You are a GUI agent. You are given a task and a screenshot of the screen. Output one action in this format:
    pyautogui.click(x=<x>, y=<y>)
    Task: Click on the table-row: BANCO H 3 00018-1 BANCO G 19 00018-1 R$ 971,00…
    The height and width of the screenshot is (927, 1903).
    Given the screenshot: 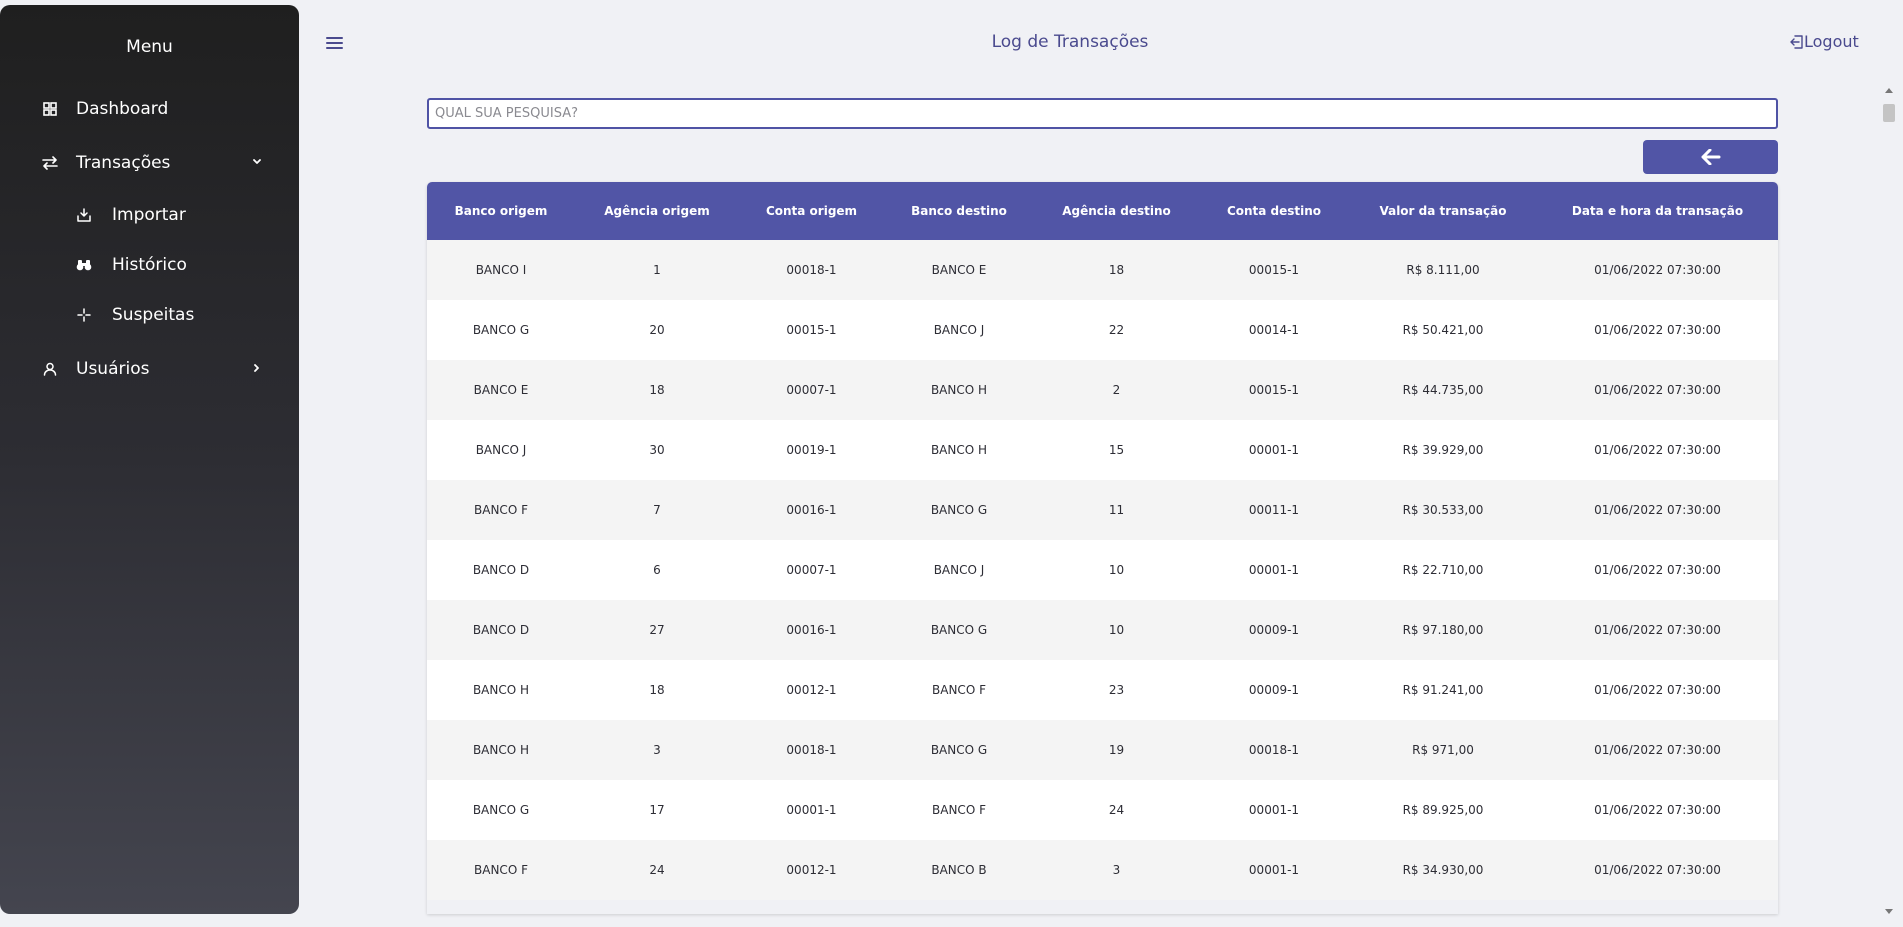 What is the action you would take?
    pyautogui.click(x=1102, y=750)
    